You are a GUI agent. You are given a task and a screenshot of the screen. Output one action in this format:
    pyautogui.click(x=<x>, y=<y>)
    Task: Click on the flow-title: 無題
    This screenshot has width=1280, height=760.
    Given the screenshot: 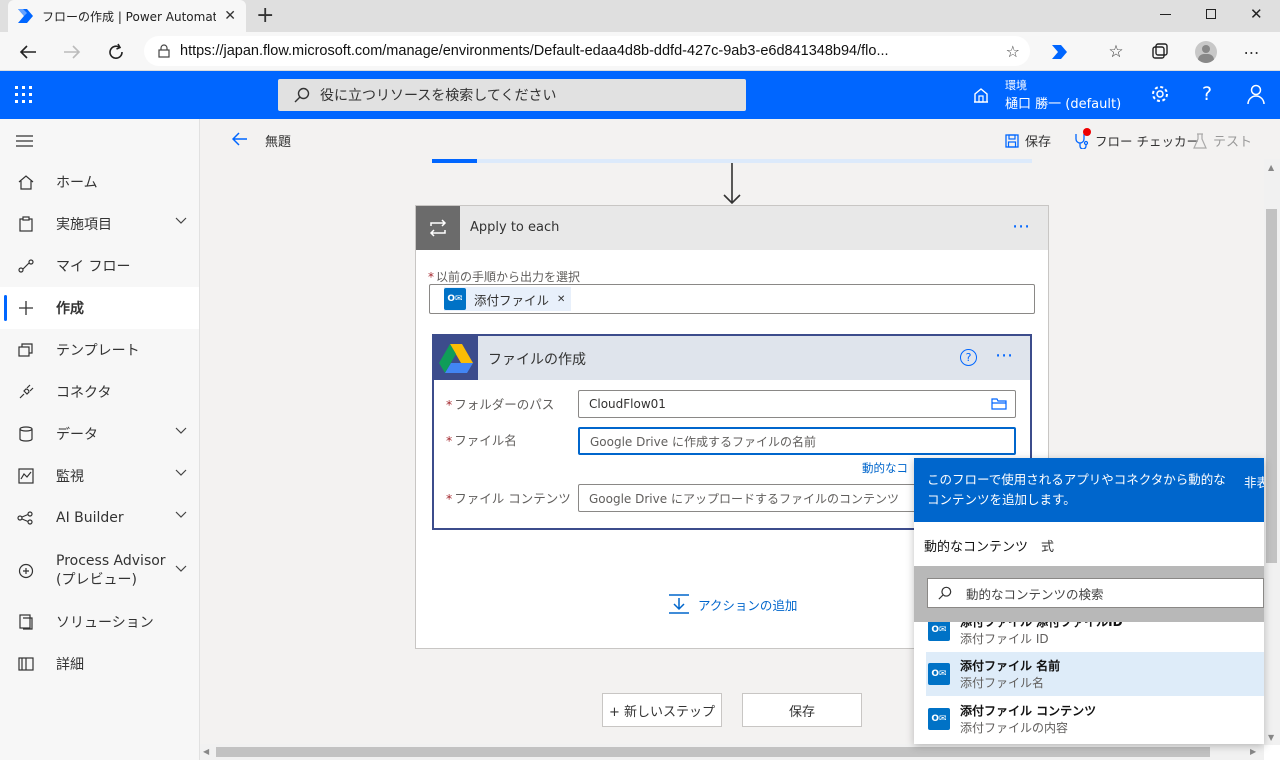 What is the action you would take?
    pyautogui.click(x=278, y=140)
    